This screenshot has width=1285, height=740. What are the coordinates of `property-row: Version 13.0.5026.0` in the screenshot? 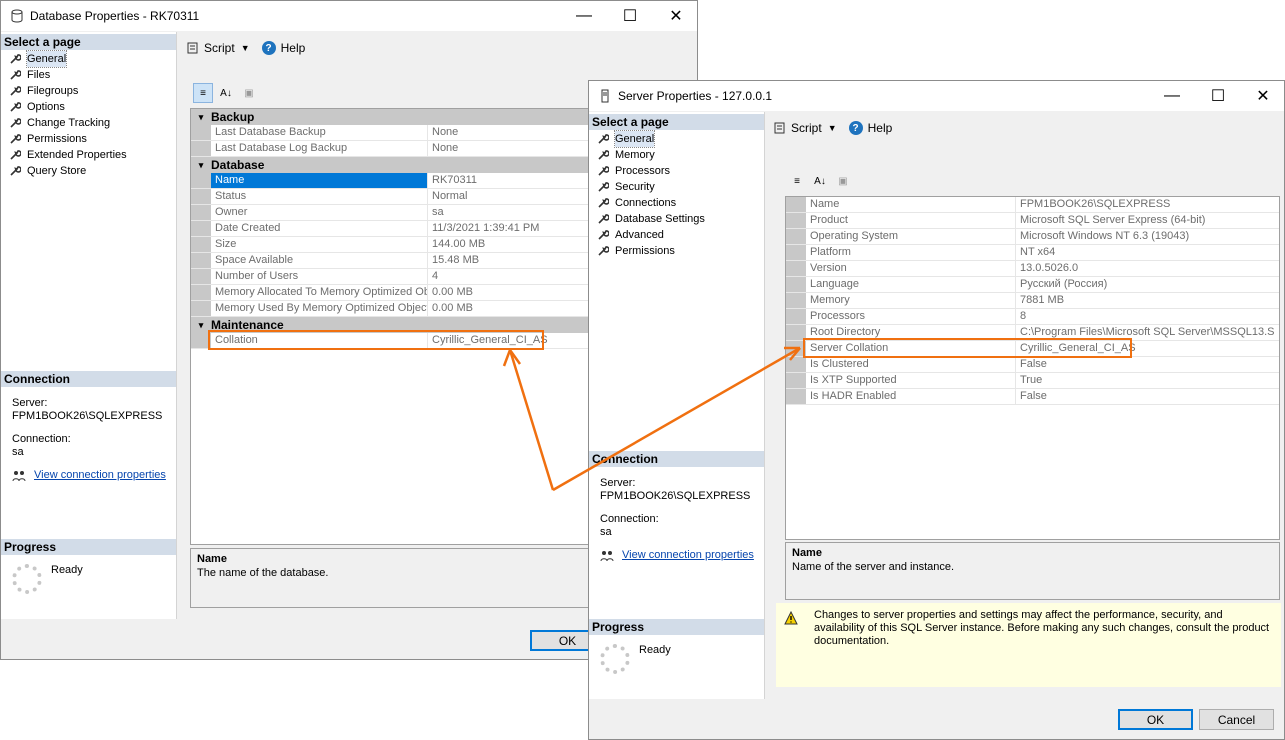 It's located at (1032, 269).